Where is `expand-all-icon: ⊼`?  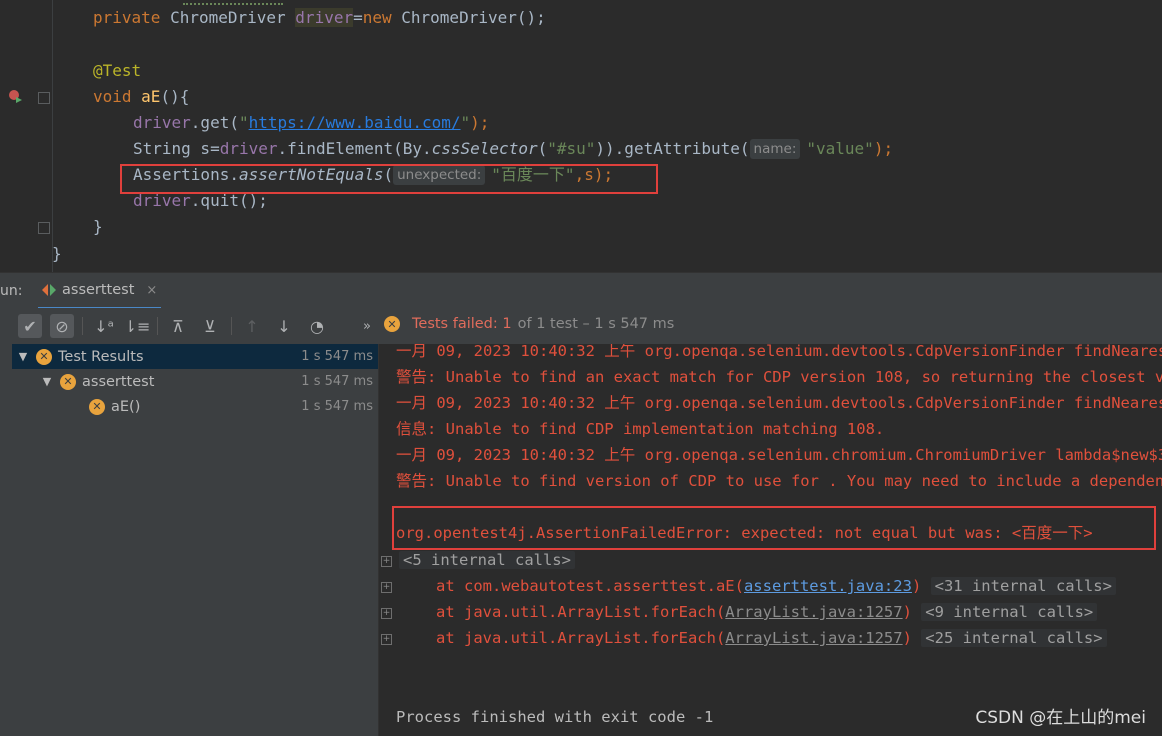 expand-all-icon: ⊼ is located at coordinates (178, 326).